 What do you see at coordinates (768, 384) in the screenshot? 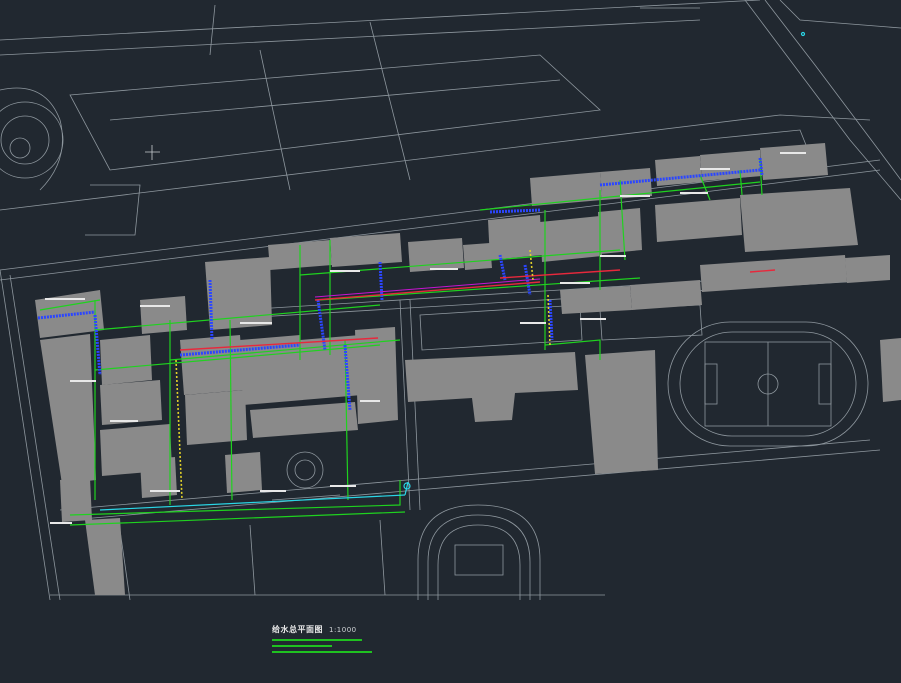
I see `athletic-track` at bounding box center [768, 384].